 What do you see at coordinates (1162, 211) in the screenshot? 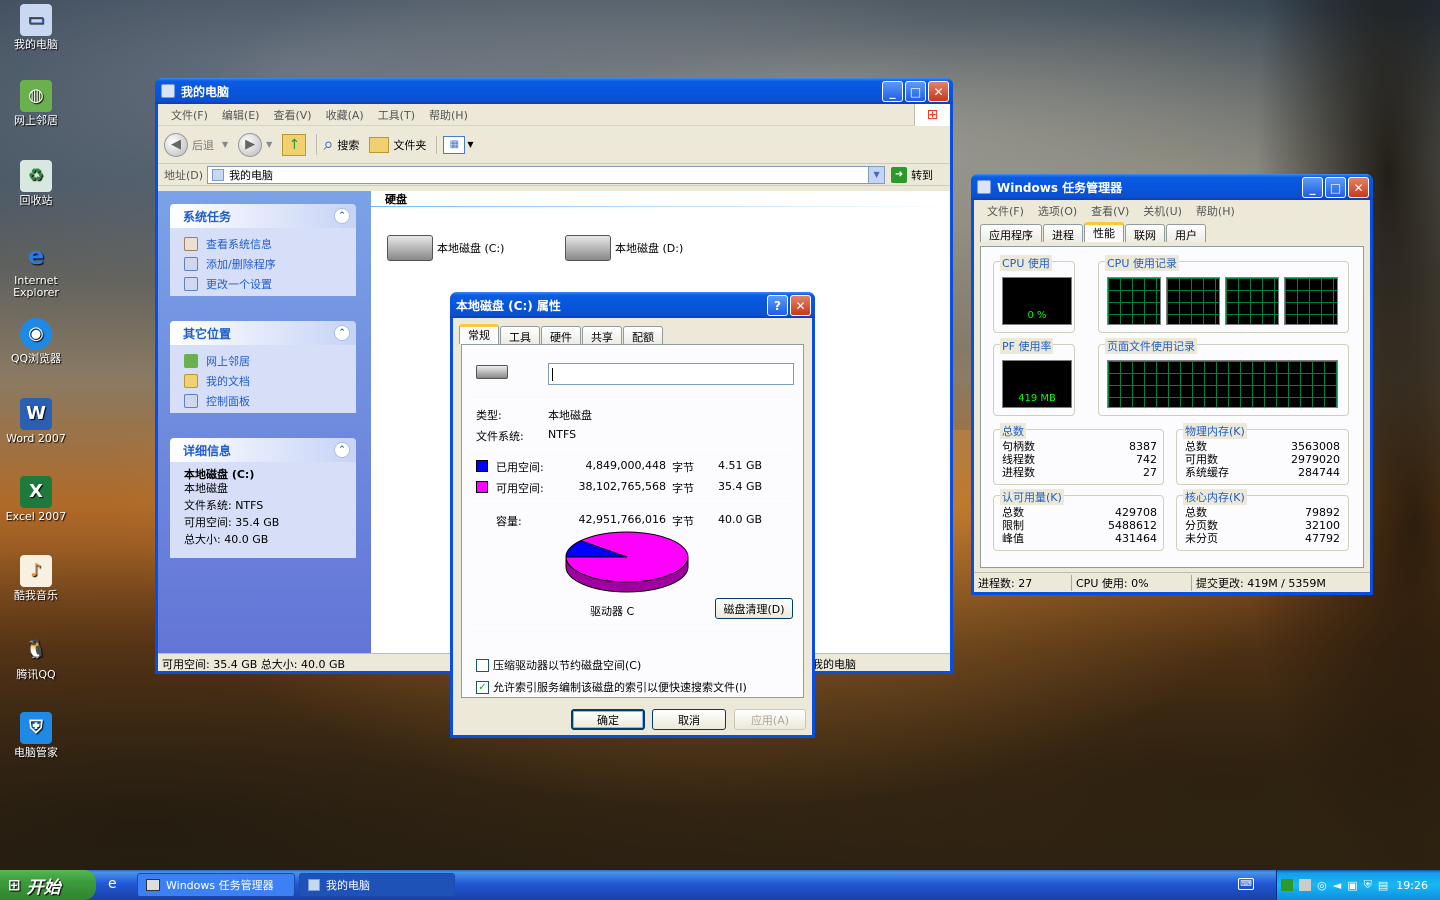
I see `menu-shutdown: 关机(U)` at bounding box center [1162, 211].